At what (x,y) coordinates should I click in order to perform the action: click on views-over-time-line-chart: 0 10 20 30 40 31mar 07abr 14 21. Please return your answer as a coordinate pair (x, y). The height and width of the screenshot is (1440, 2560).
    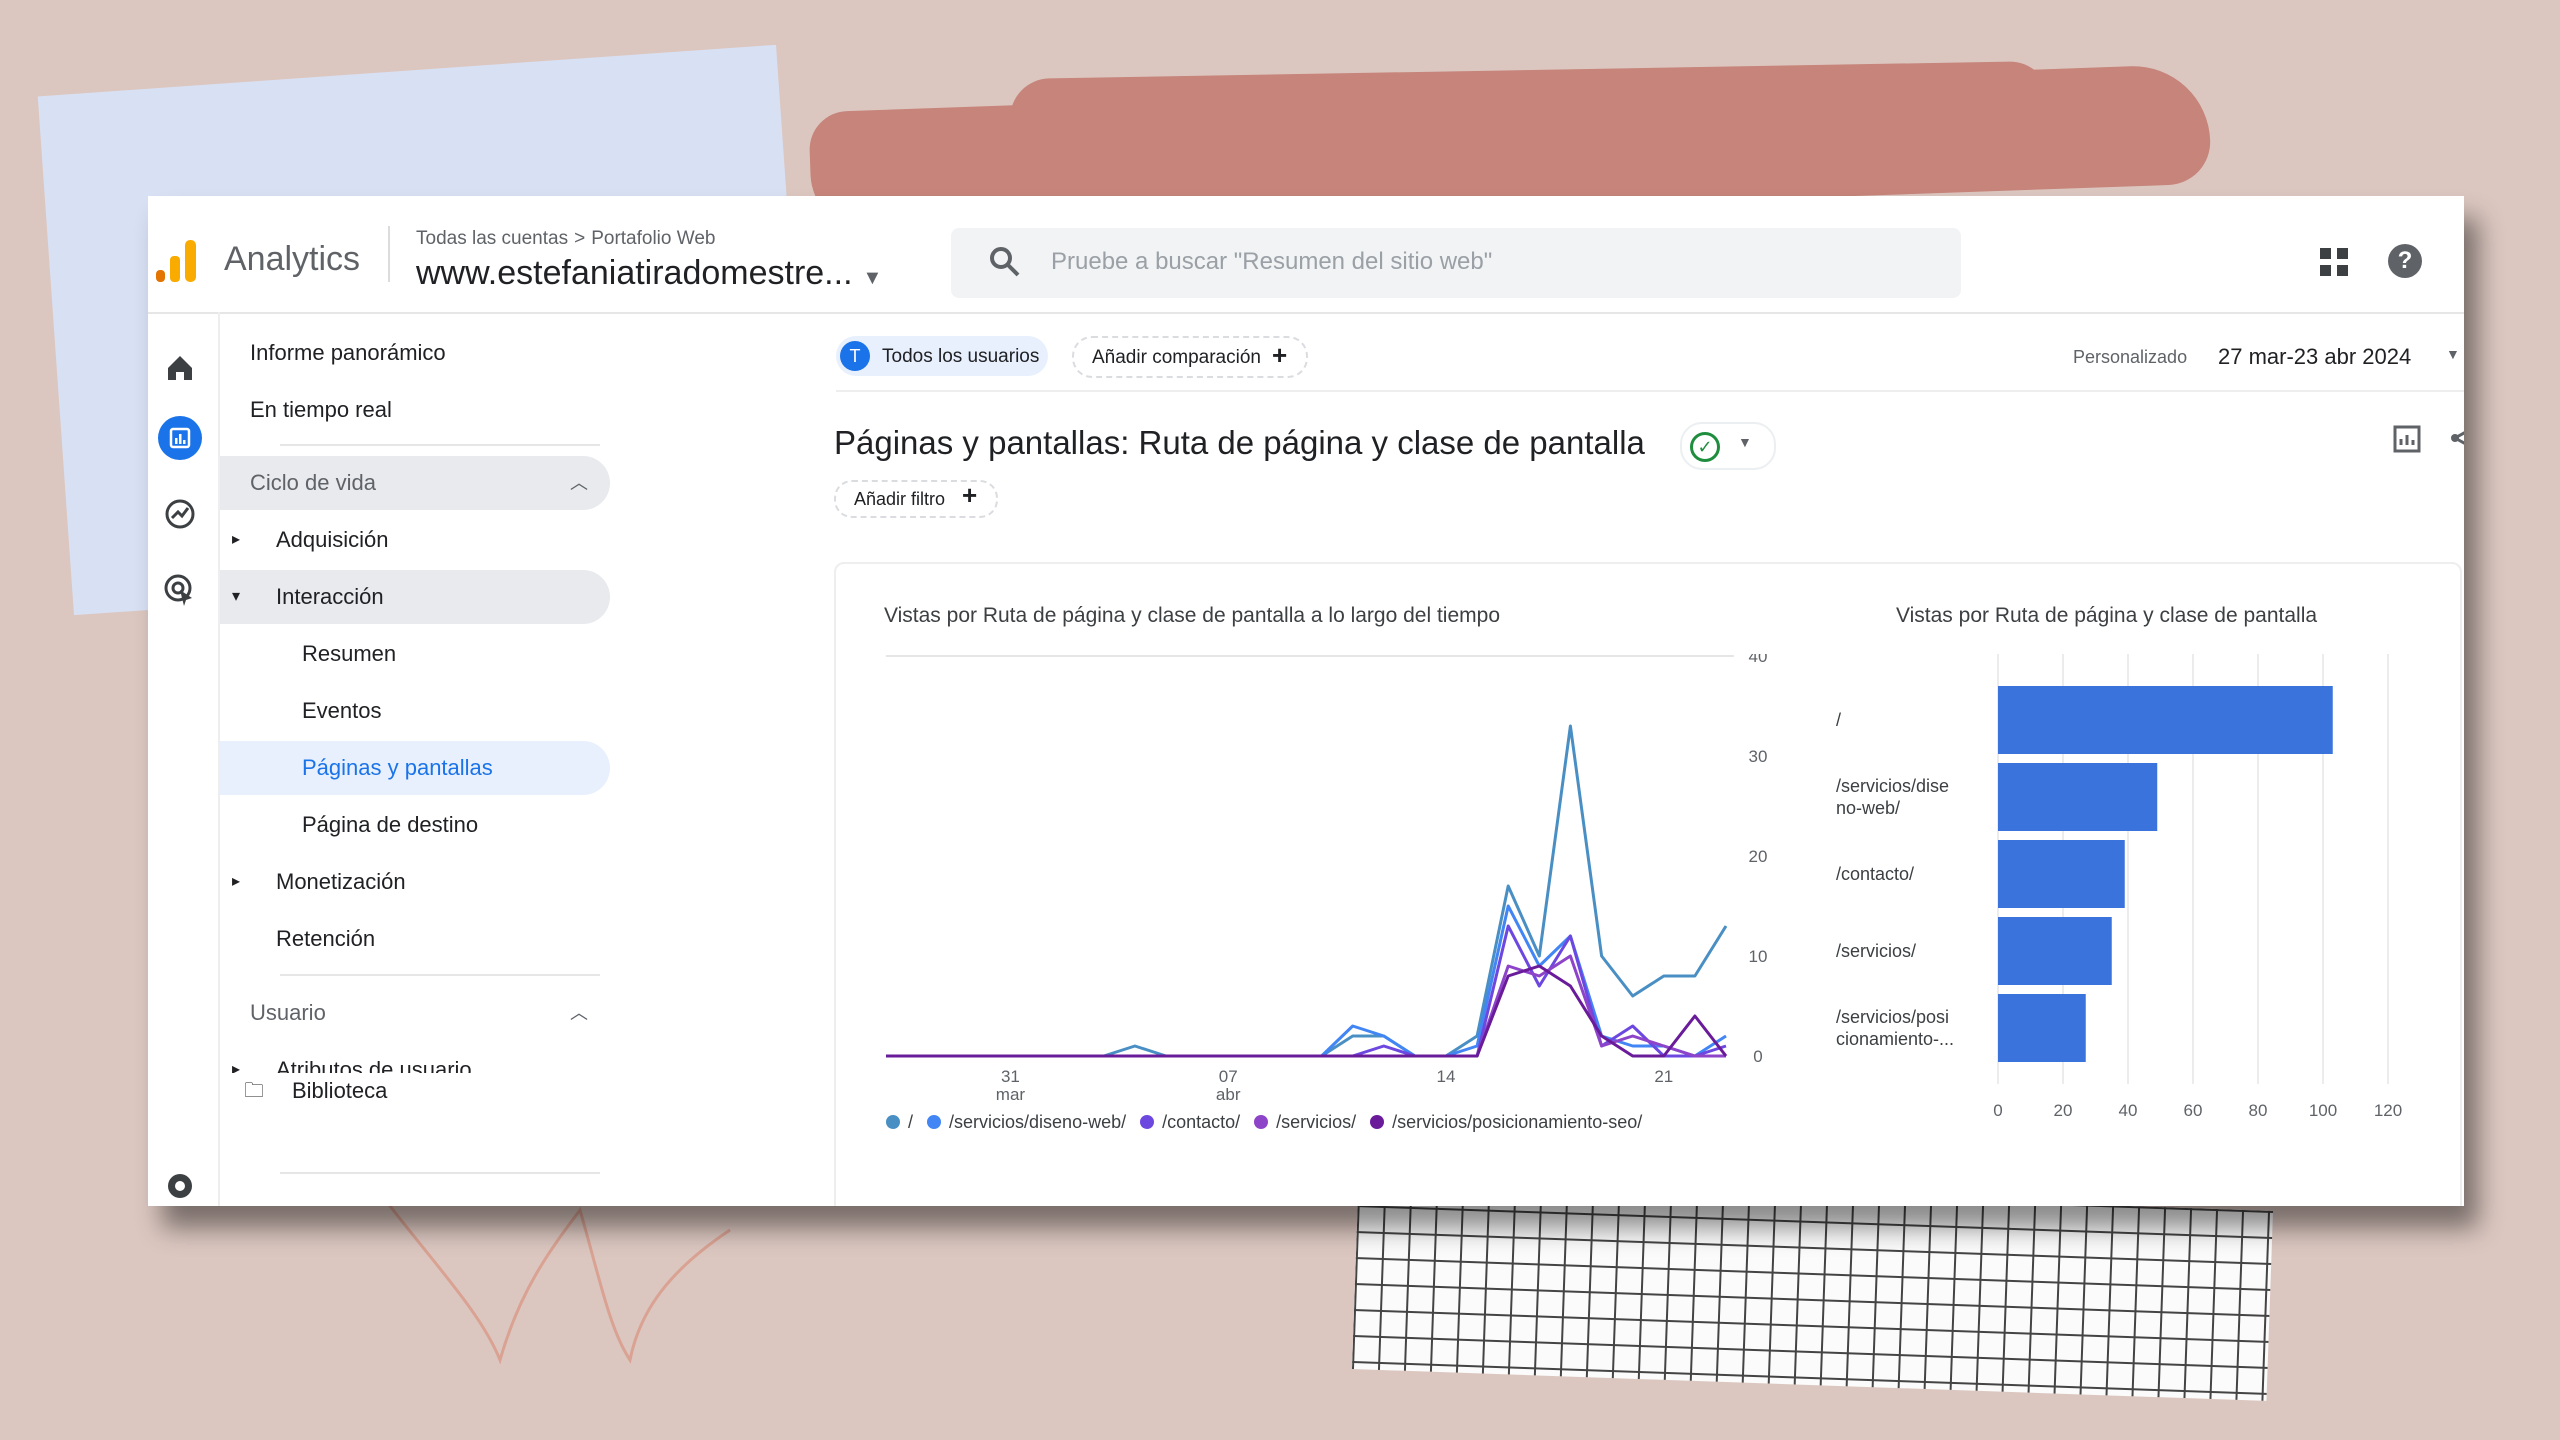
    Looking at the image, I should click on (1356, 889).